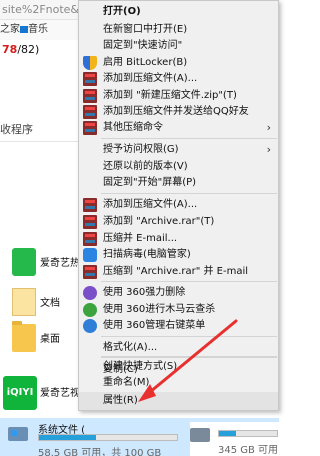 This screenshot has width=320, height=456. Describe the element at coordinates (45, 304) in the screenshot. I see `list-item: 文档` at that location.